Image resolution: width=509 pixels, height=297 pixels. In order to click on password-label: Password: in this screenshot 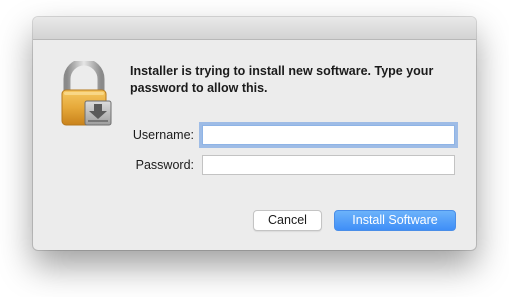, I will do `click(164, 165)`.